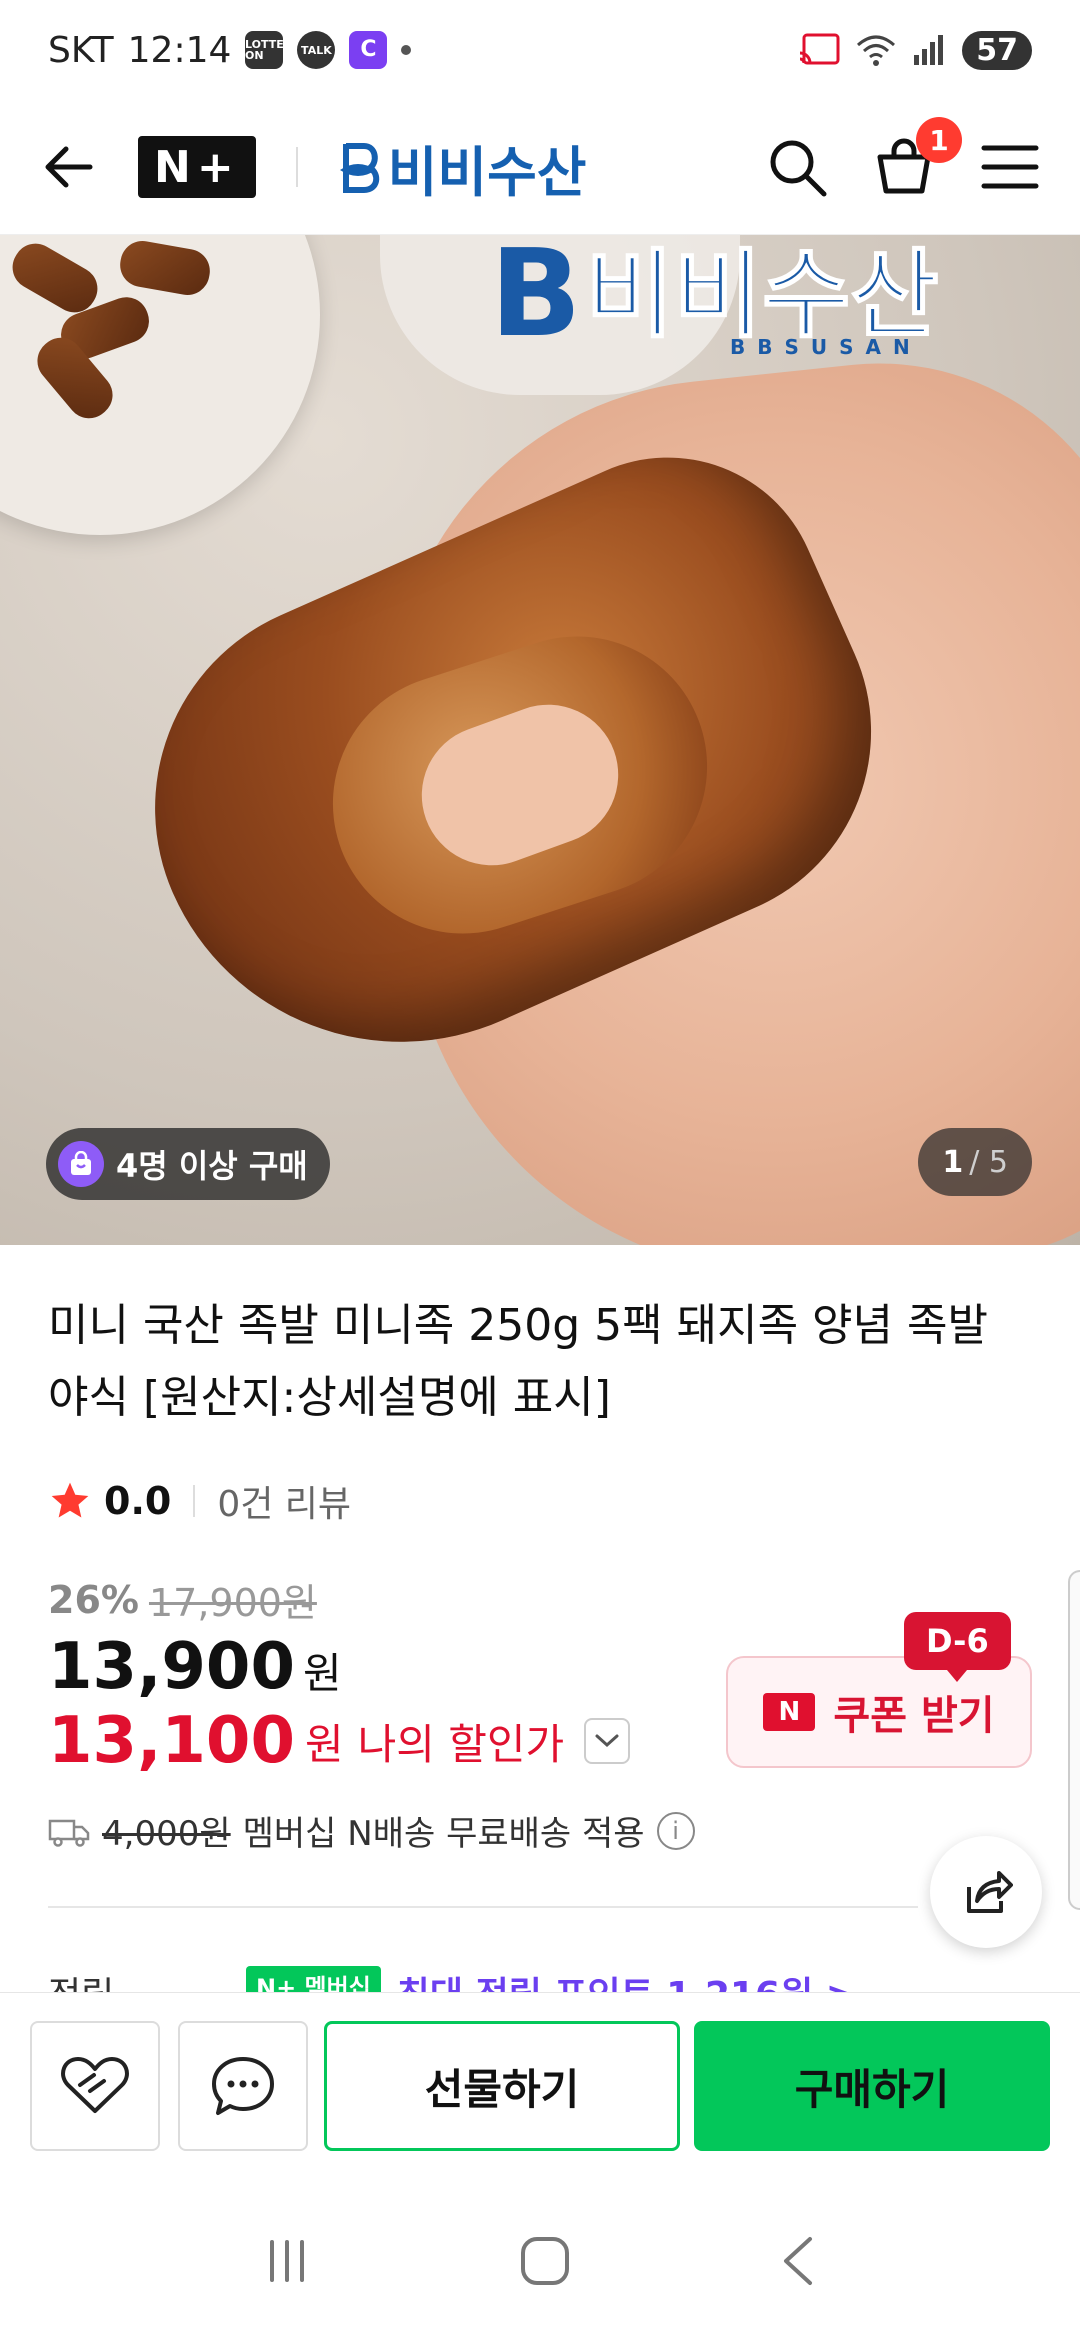  Describe the element at coordinates (120, 331) in the screenshot. I see `snack-graphic` at that location.